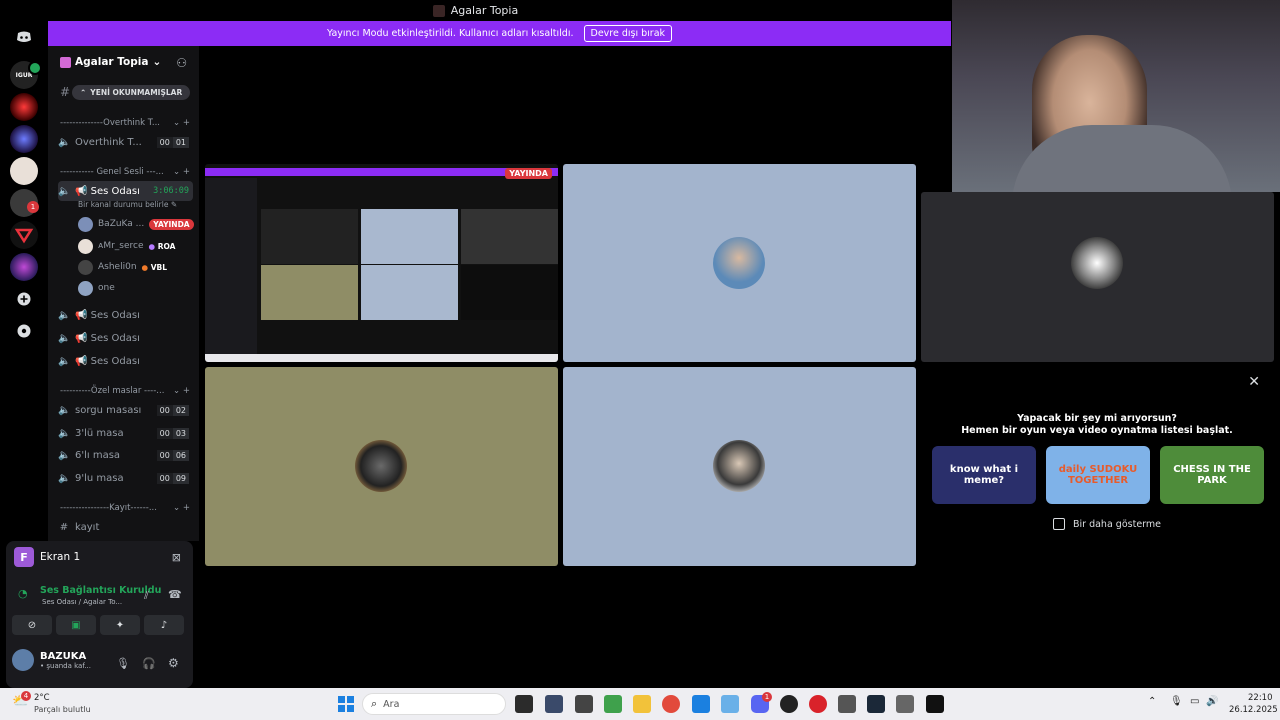 Image resolution: width=1280 pixels, height=720 pixels. What do you see at coordinates (1098, 475) in the screenshot?
I see `activity-card-sudoku: daily SUDOKU TOGETHER` at bounding box center [1098, 475].